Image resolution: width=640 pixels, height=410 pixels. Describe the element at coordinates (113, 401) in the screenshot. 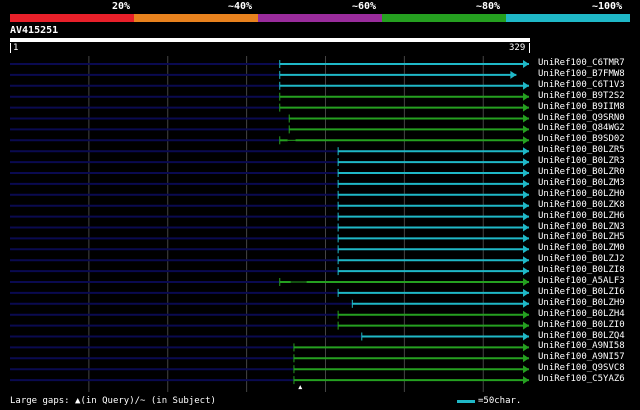

I see `gaps-legend: Large gaps: ▲(in Query)/~ (in Subject)` at that location.